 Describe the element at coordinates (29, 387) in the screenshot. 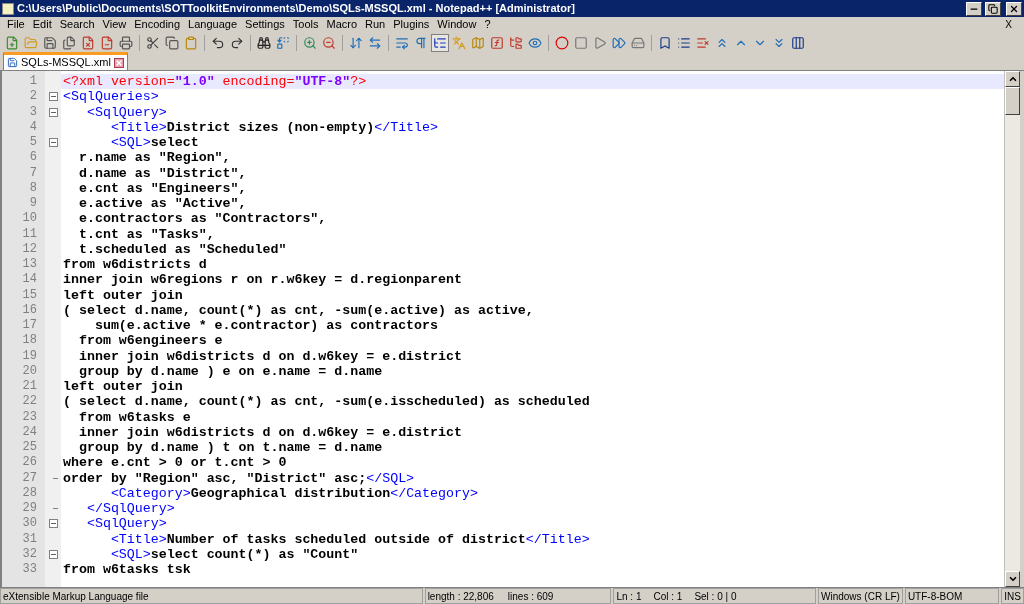

I see `line-number: 21` at that location.